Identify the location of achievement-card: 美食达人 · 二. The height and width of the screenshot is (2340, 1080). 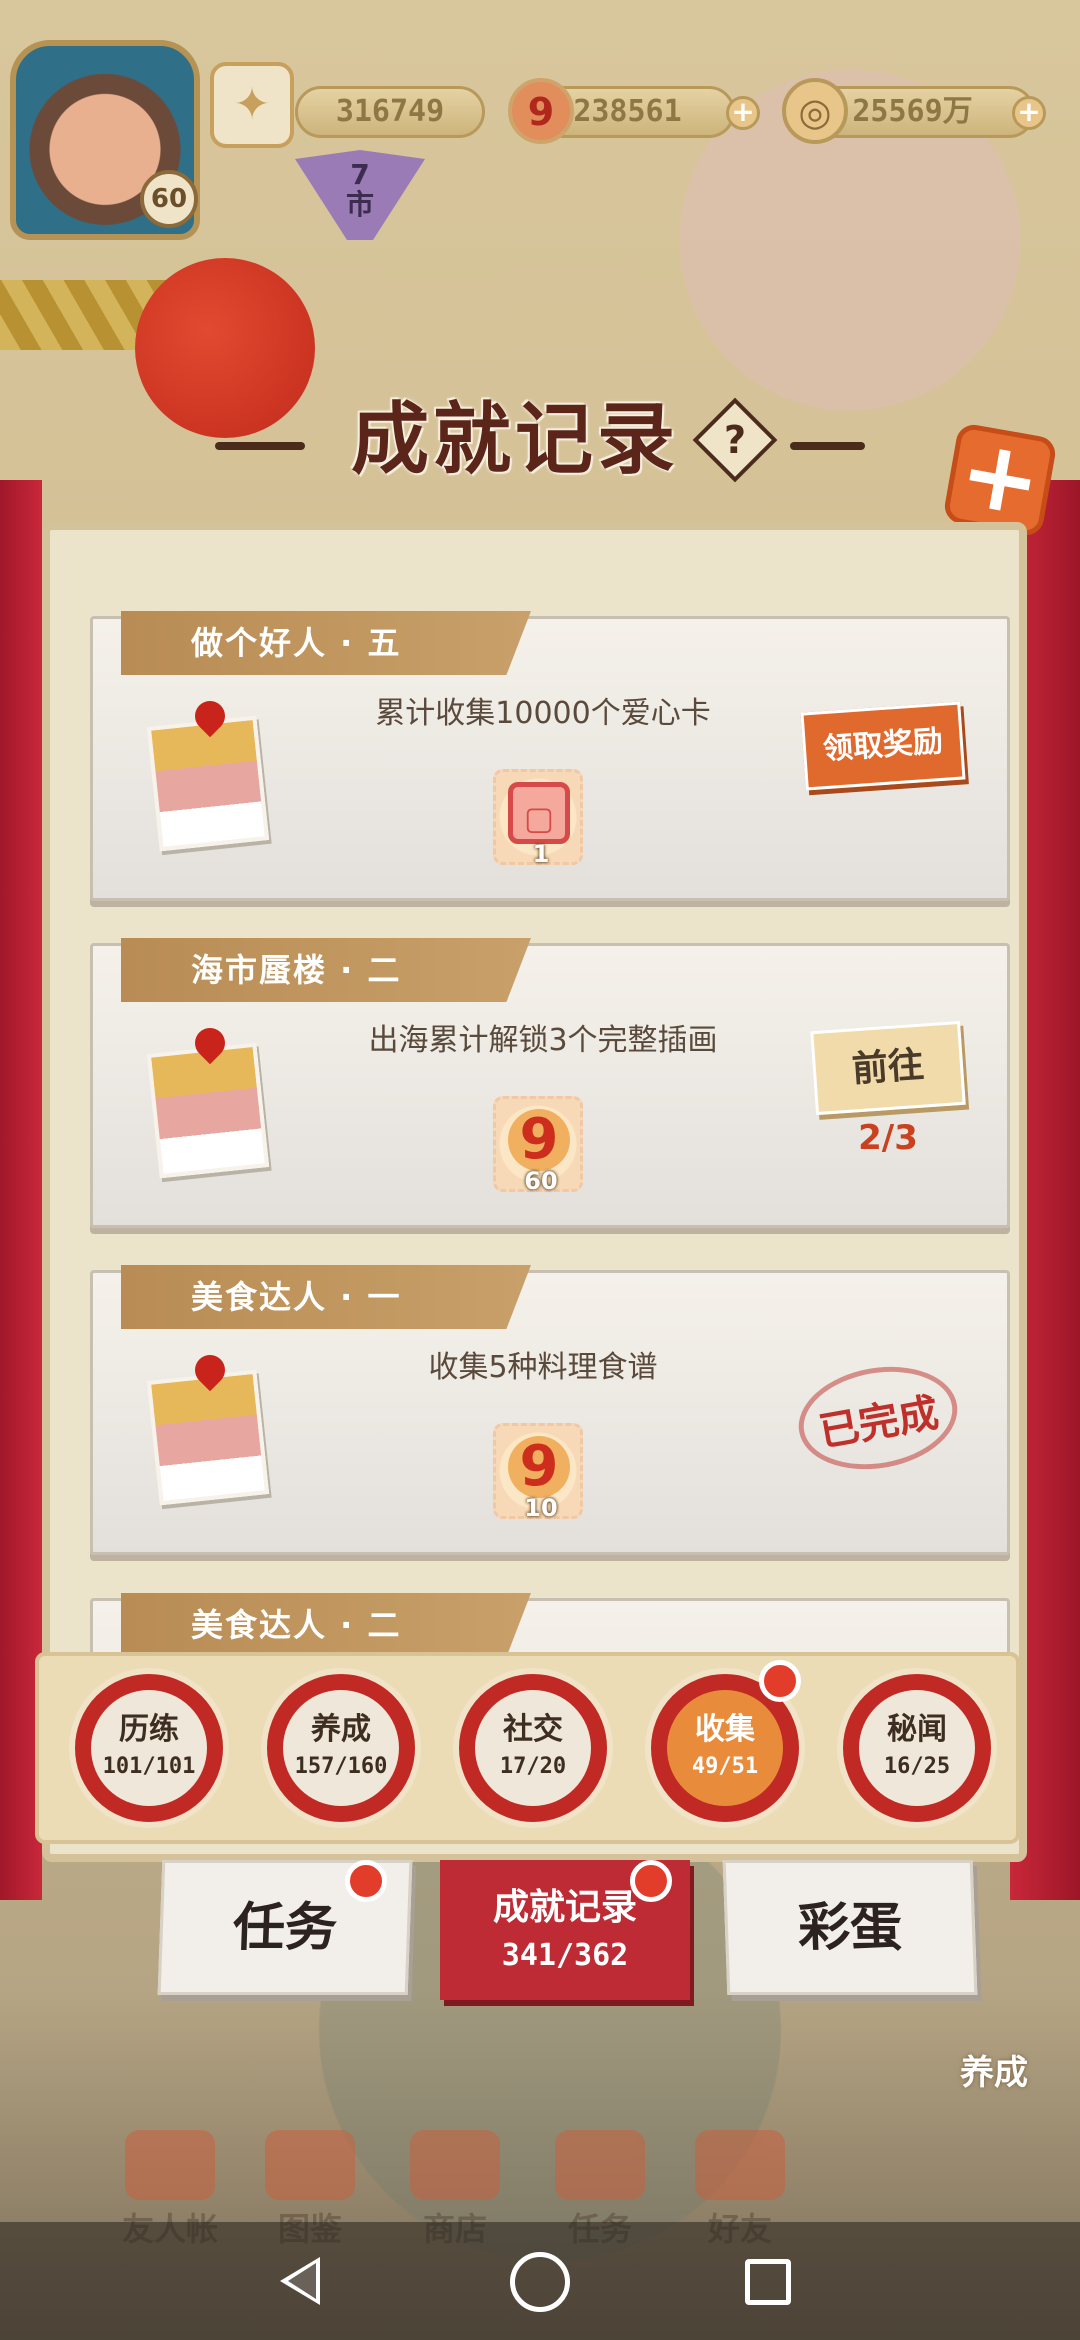
(550, 1625).